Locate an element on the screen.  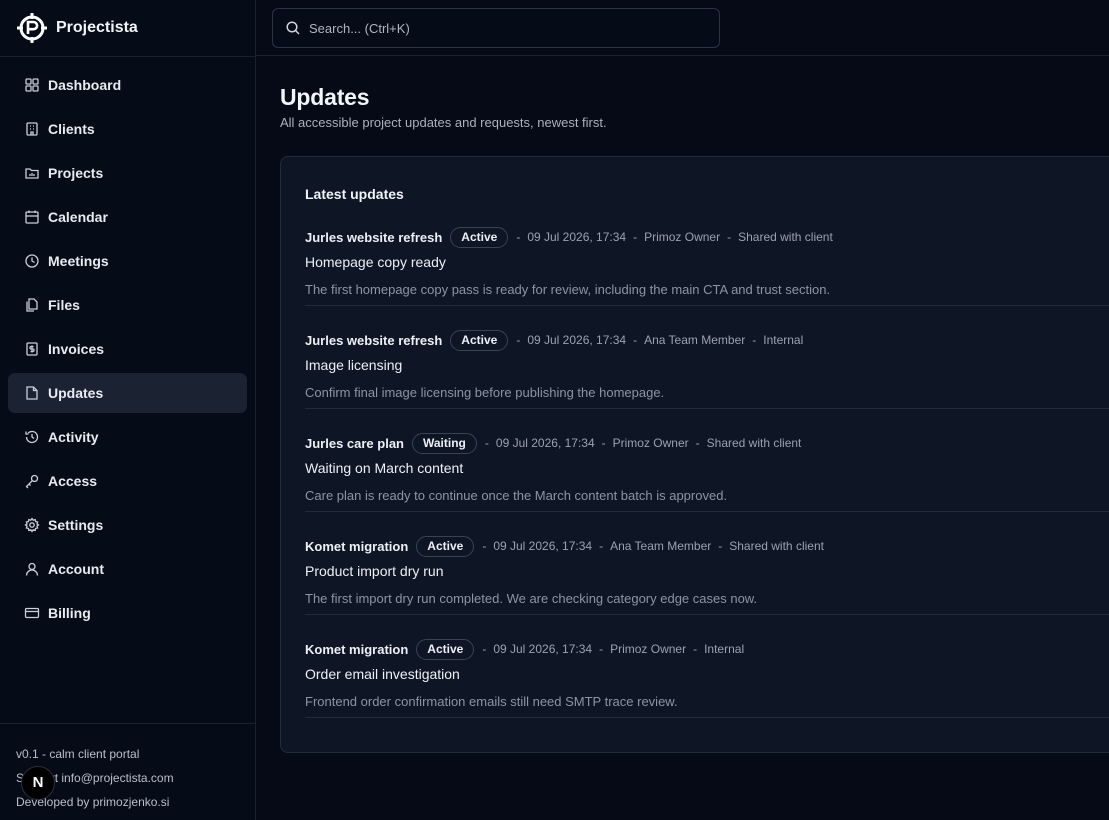
sidebar-item-label: Settings is located at coordinates (76, 525).